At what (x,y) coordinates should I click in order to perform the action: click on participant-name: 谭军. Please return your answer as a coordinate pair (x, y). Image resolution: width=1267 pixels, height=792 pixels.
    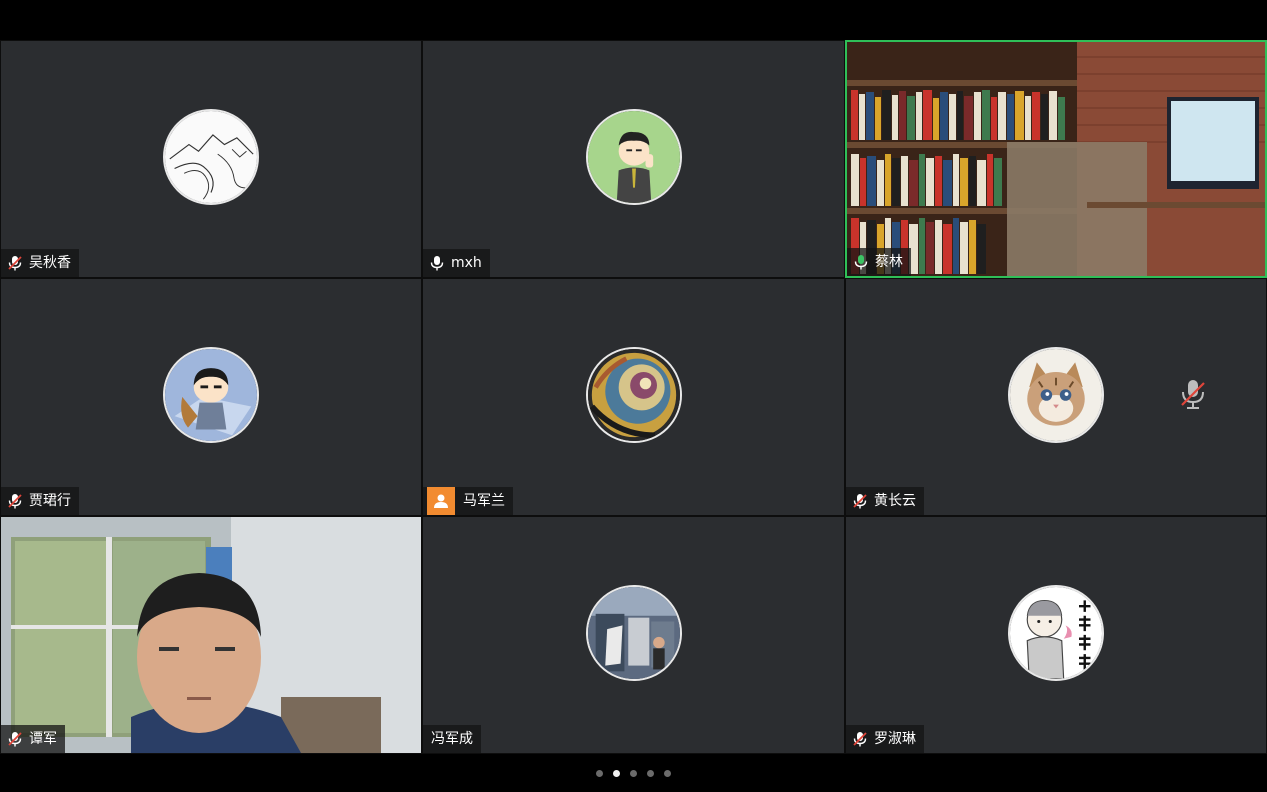
    Looking at the image, I should click on (43, 739).